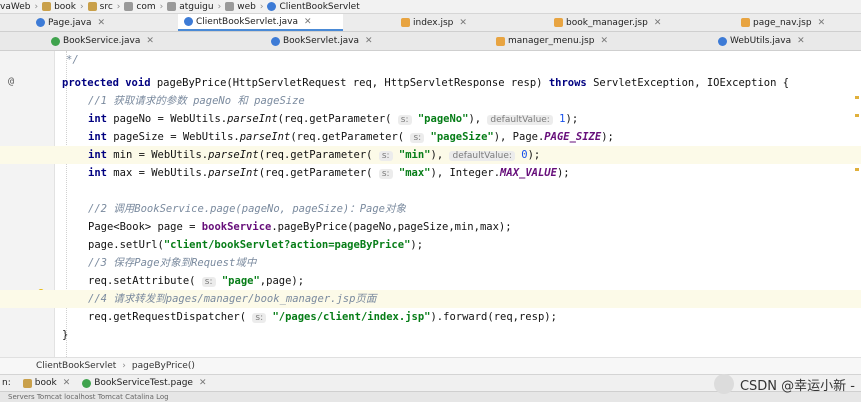 The image size is (861, 402). I want to click on crumb-atguigu: › atguigu, so click(185, 7).